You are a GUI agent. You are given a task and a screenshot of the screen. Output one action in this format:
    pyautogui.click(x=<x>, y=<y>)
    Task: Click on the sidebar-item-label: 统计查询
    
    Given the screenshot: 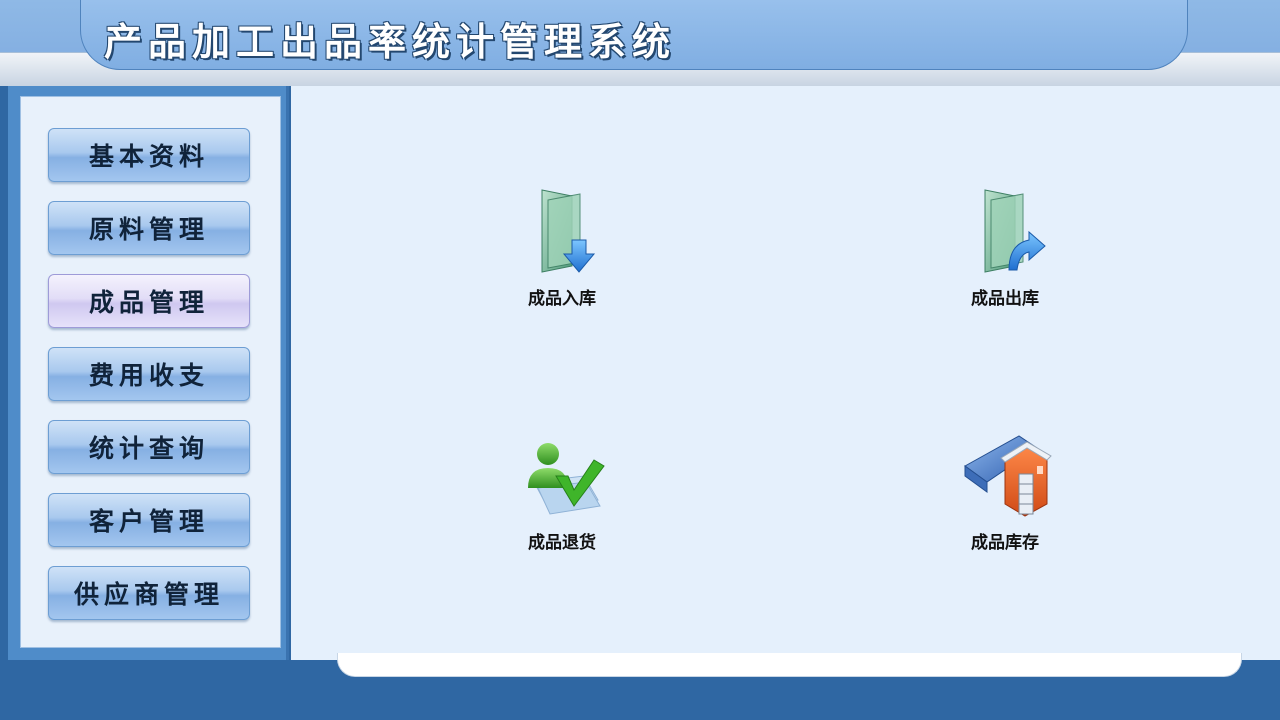 What is the action you would take?
    pyautogui.click(x=148, y=448)
    